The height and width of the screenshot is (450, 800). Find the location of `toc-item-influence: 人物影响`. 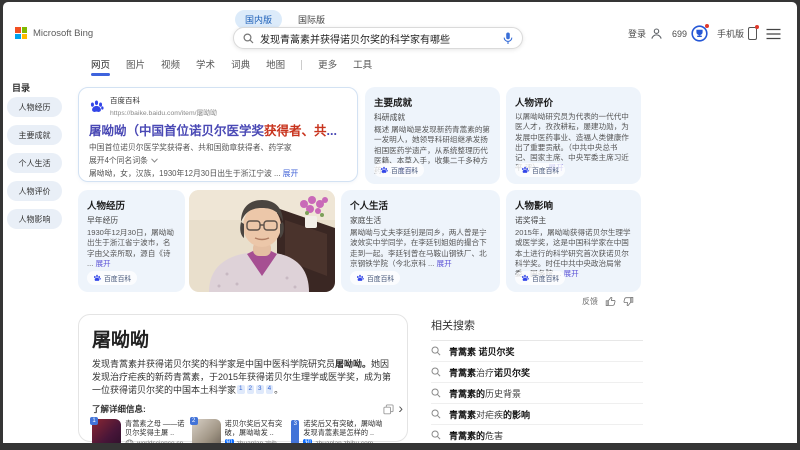

toc-item-influence: 人物影响 is located at coordinates (34, 219).